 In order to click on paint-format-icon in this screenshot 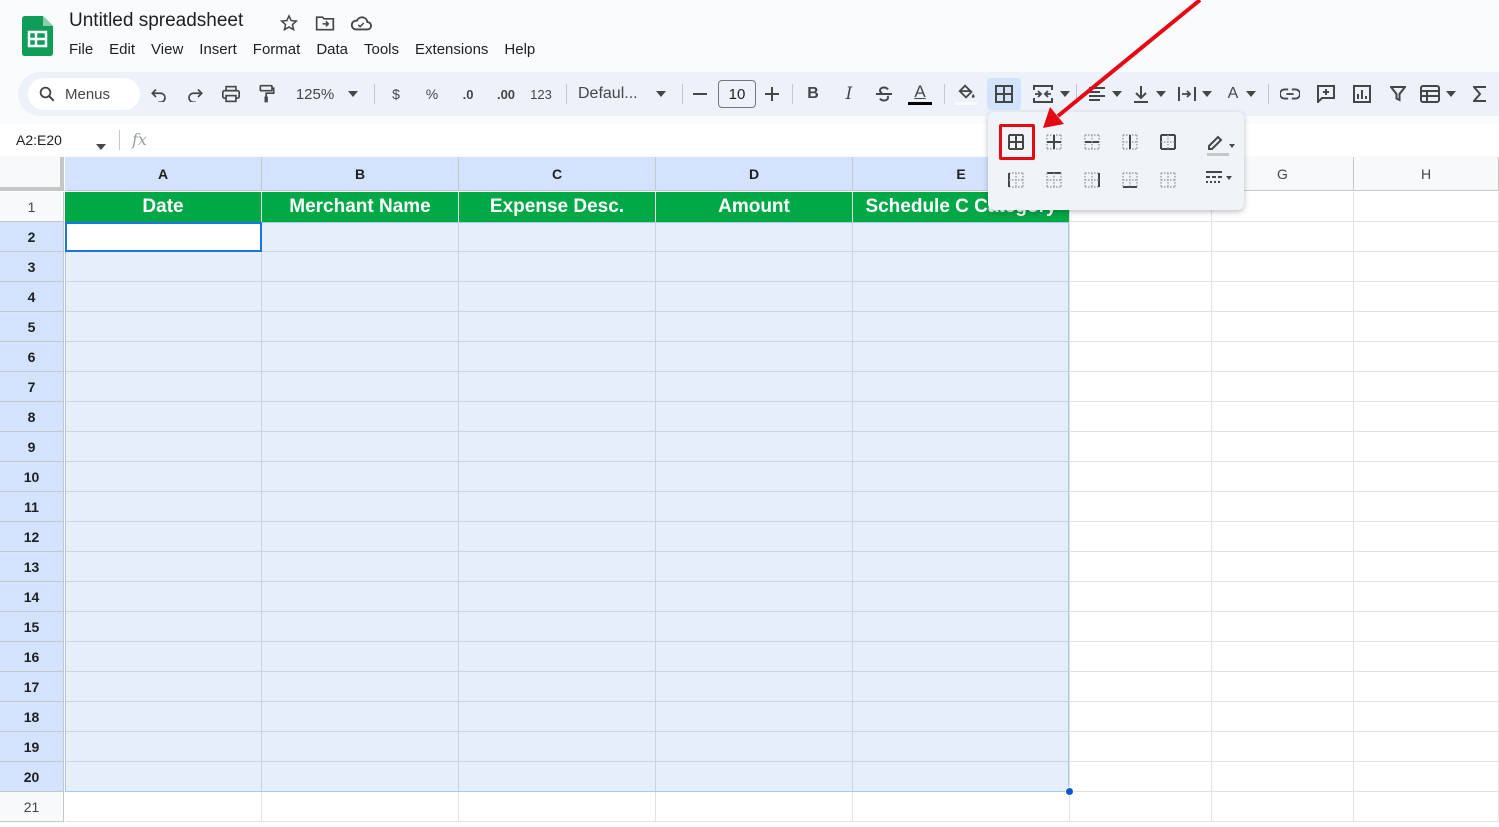, I will do `click(267, 94)`.